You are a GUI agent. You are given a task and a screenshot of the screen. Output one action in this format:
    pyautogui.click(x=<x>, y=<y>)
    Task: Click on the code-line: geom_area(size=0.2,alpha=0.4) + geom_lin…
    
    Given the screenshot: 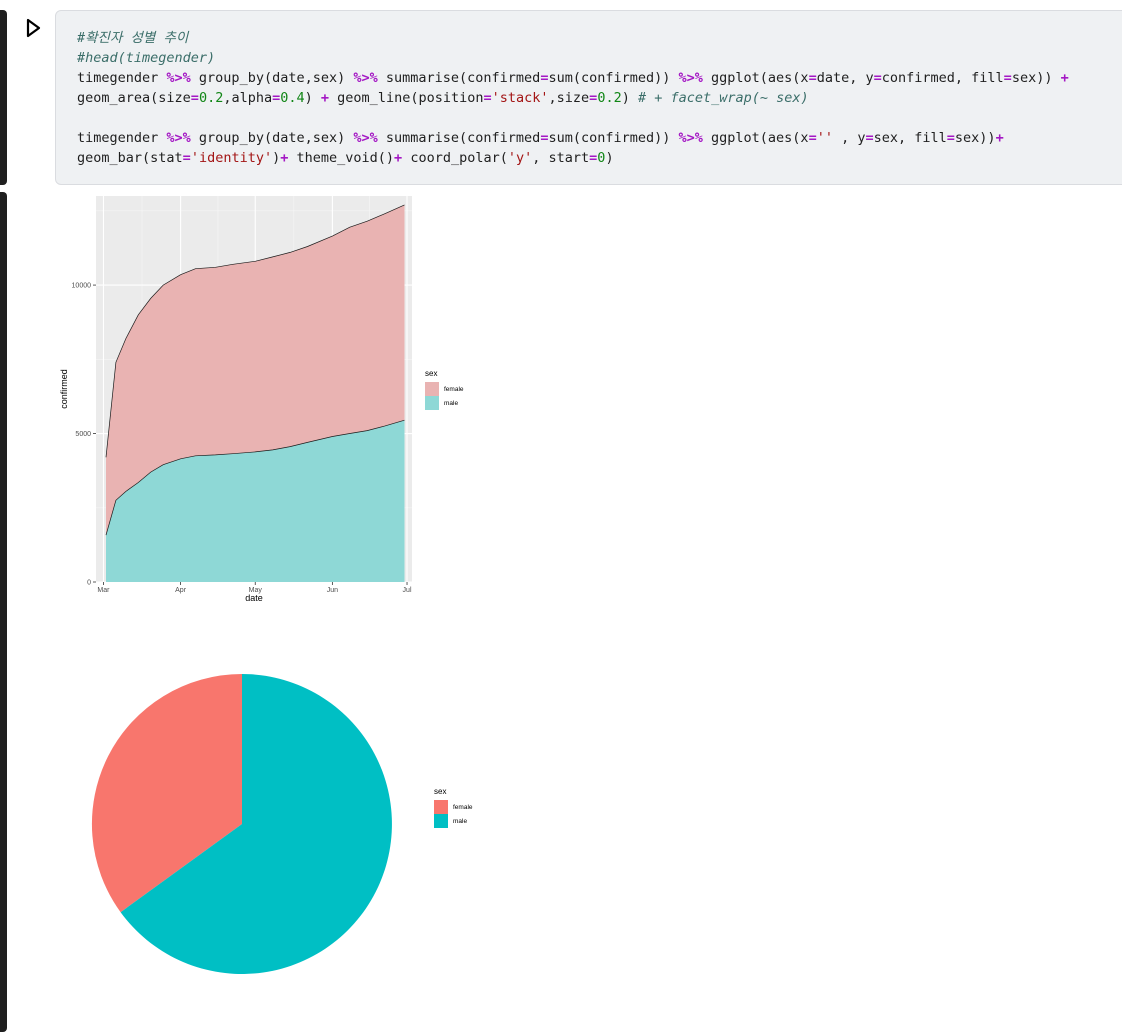 What is the action you would take?
    pyautogui.click(x=443, y=98)
    